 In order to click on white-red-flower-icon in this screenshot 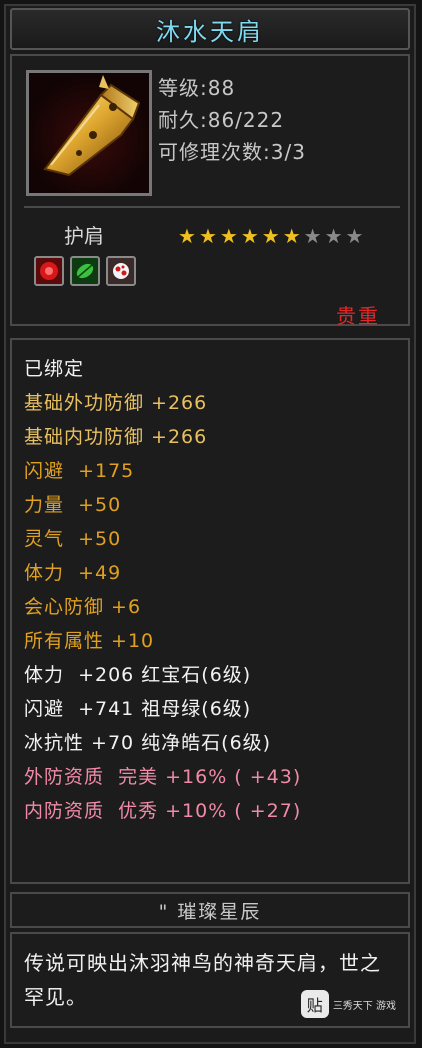, I will do `click(121, 271)`.